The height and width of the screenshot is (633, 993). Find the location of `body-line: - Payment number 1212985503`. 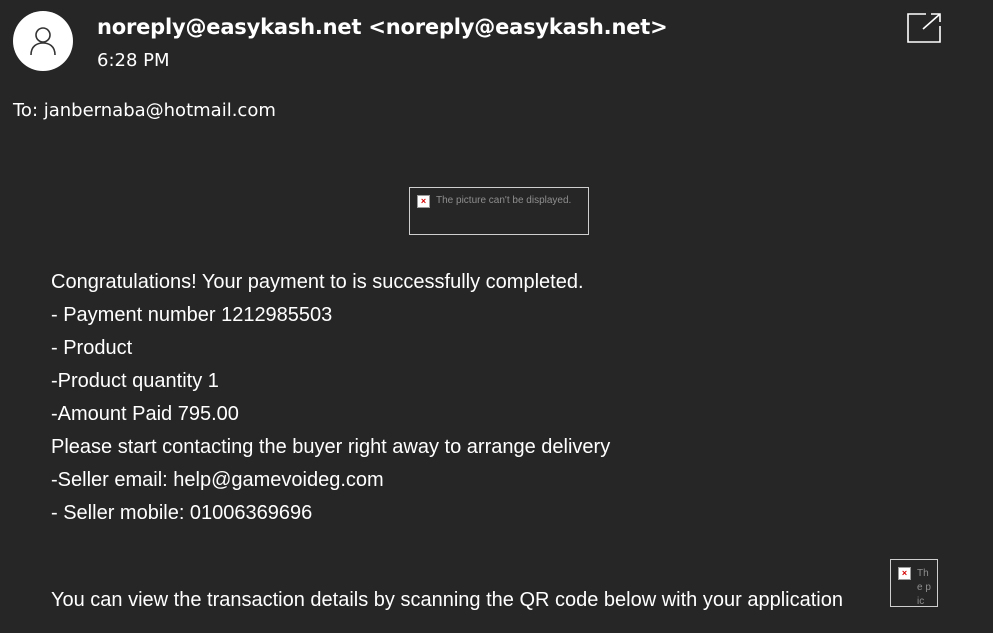

body-line: - Payment number 1212985503 is located at coordinates (192, 315).